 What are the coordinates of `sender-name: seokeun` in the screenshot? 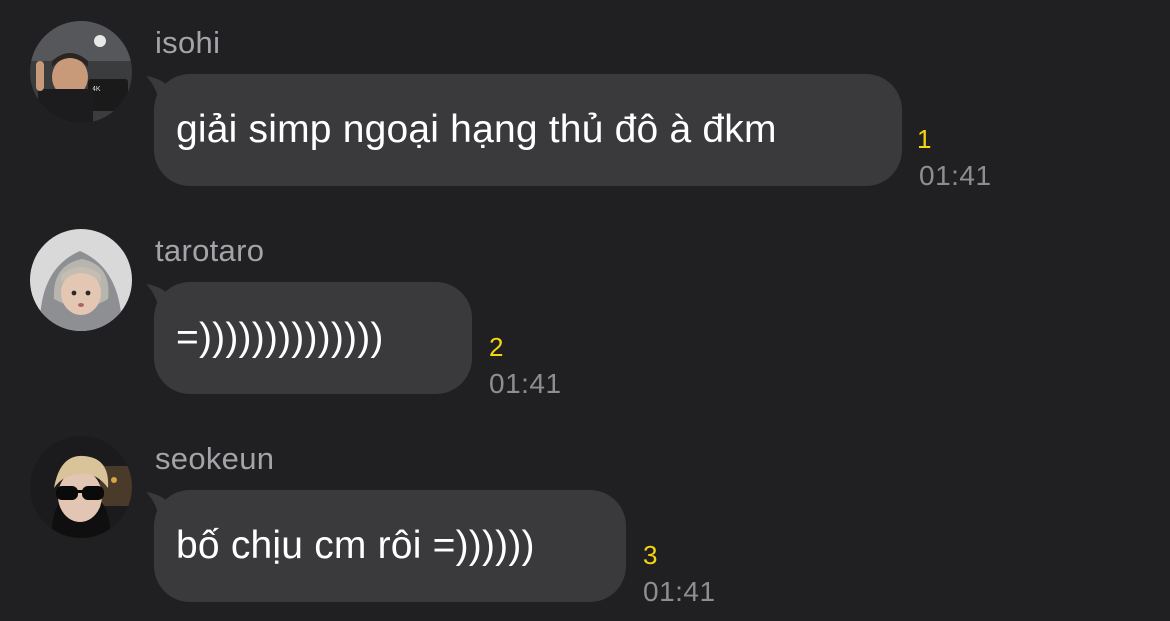 It's located at (214, 458).